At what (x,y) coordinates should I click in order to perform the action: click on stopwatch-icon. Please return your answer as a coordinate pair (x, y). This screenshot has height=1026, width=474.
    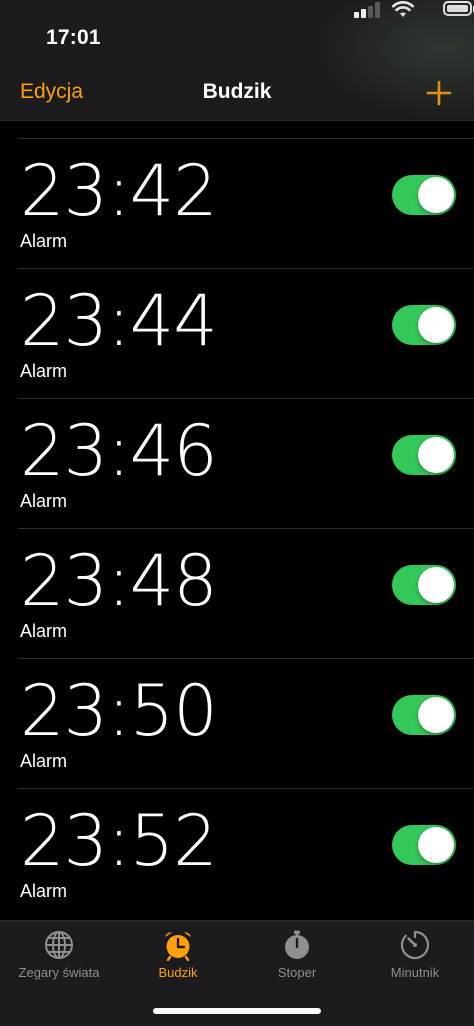
    Looking at the image, I should click on (297, 944).